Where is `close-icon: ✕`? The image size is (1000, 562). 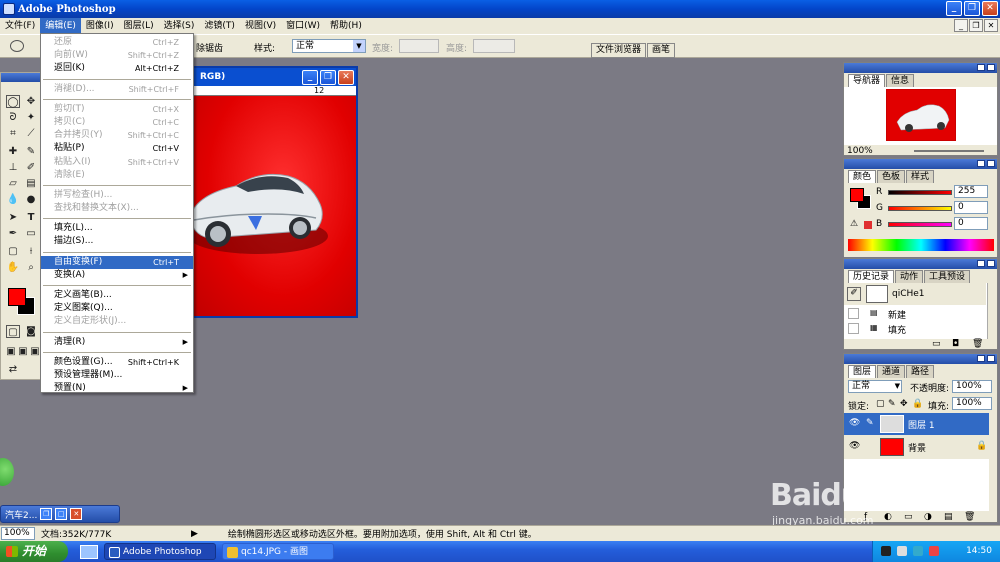 close-icon: ✕ is located at coordinates (76, 514).